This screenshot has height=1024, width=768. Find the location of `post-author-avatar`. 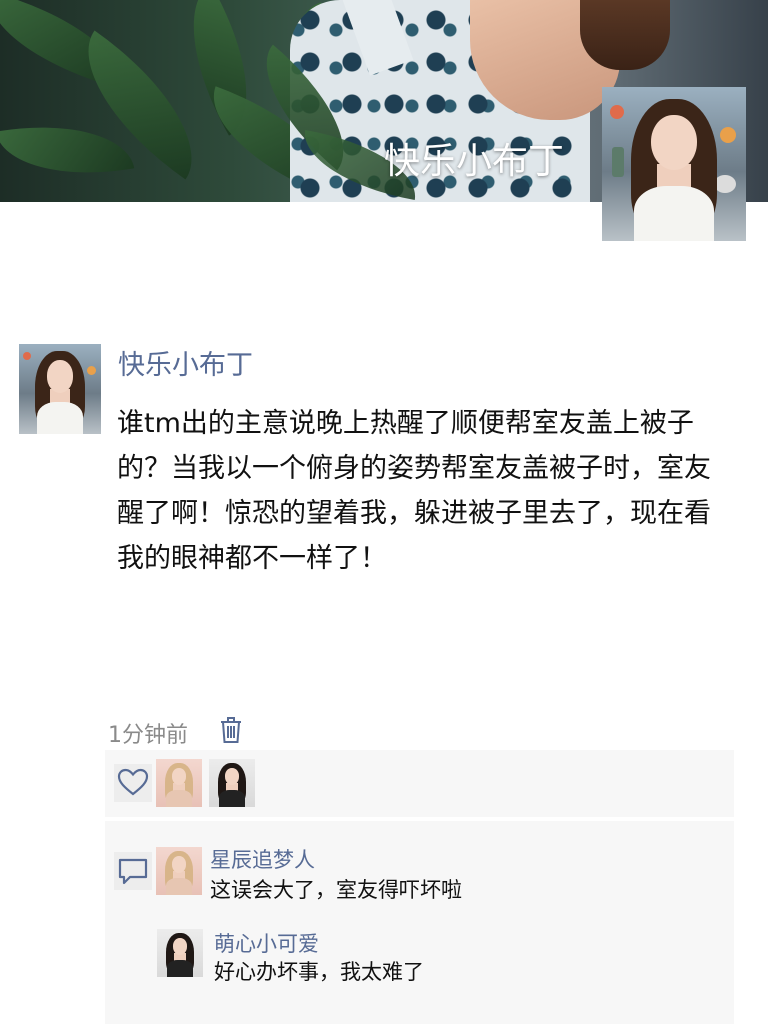

post-author-avatar is located at coordinates (60, 389).